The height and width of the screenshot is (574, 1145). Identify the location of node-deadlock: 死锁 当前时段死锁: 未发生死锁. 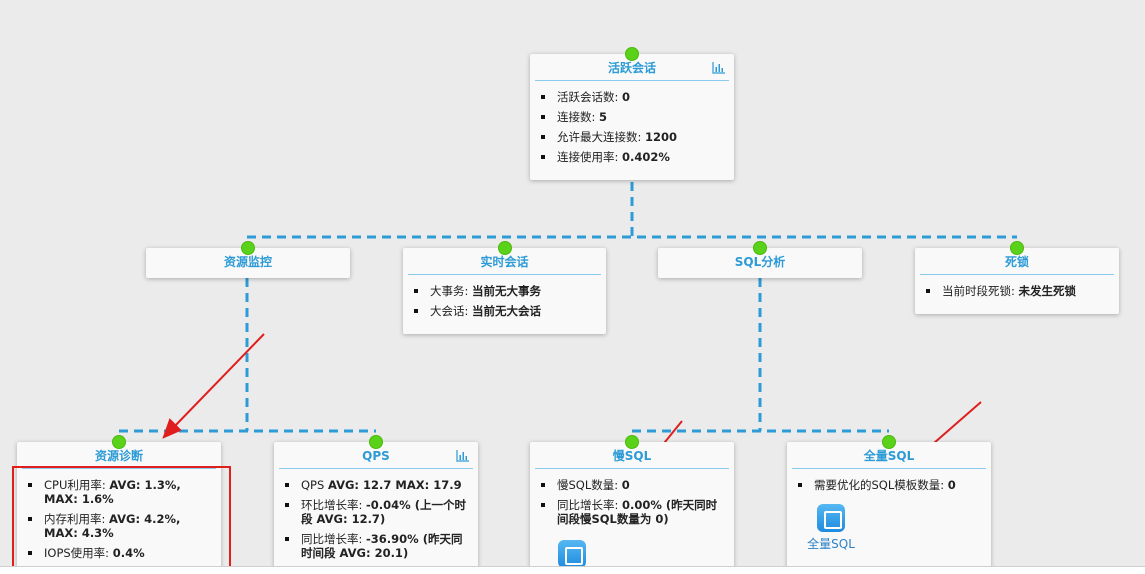
(1017, 277).